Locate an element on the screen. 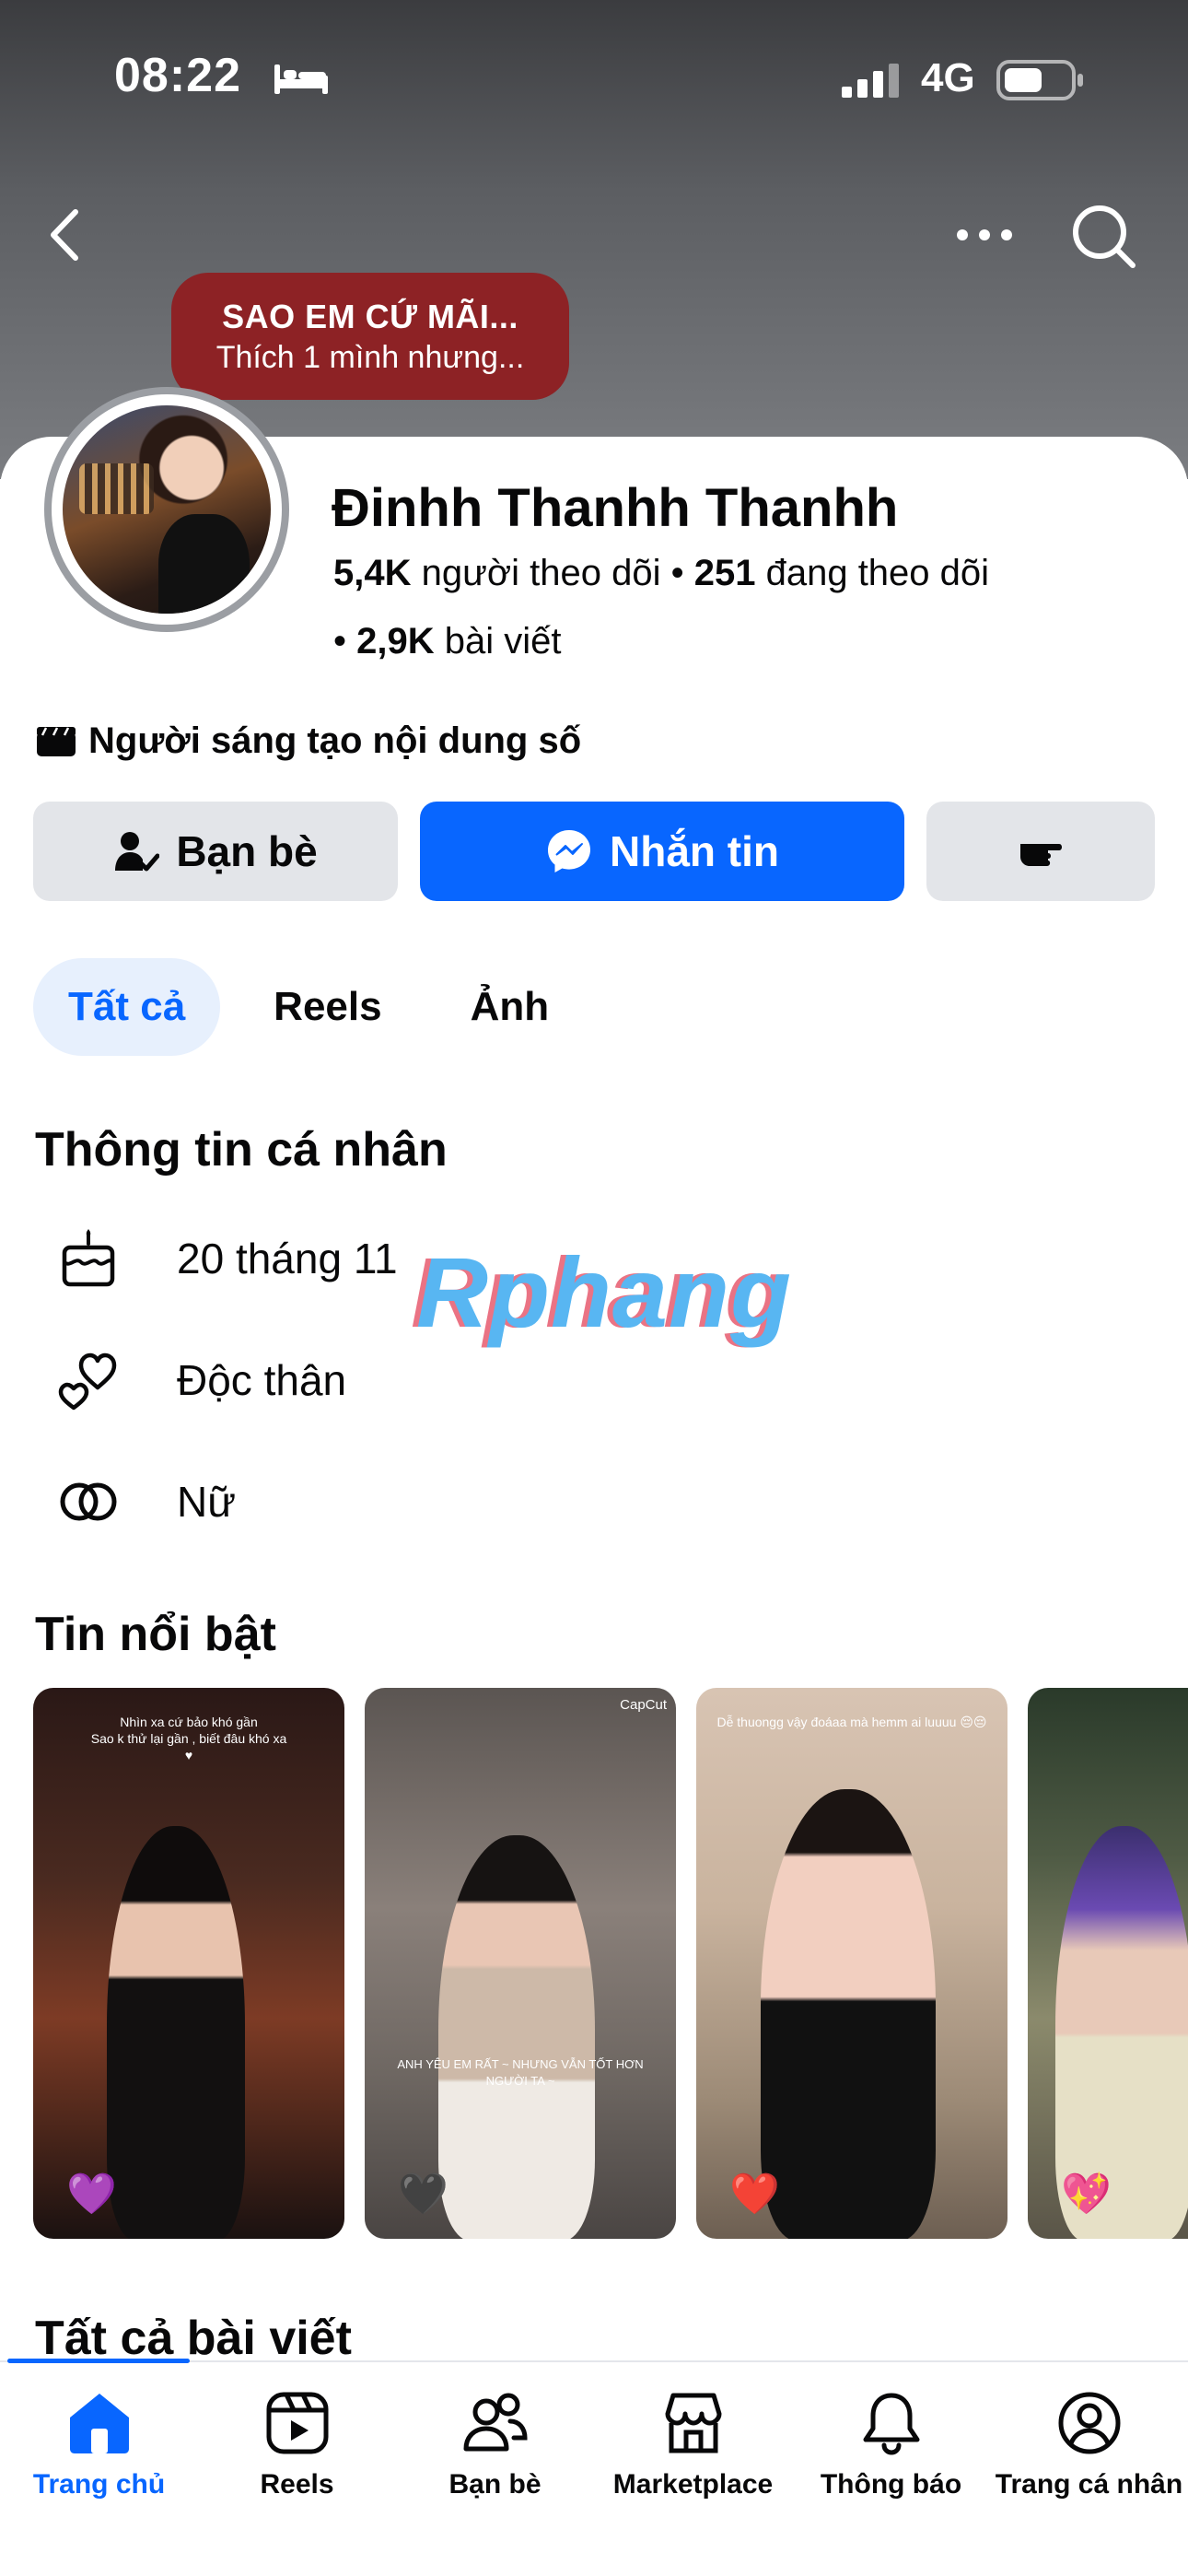 This screenshot has width=1188, height=2576. post-stats: • 2,9K bài viết is located at coordinates (447, 641).